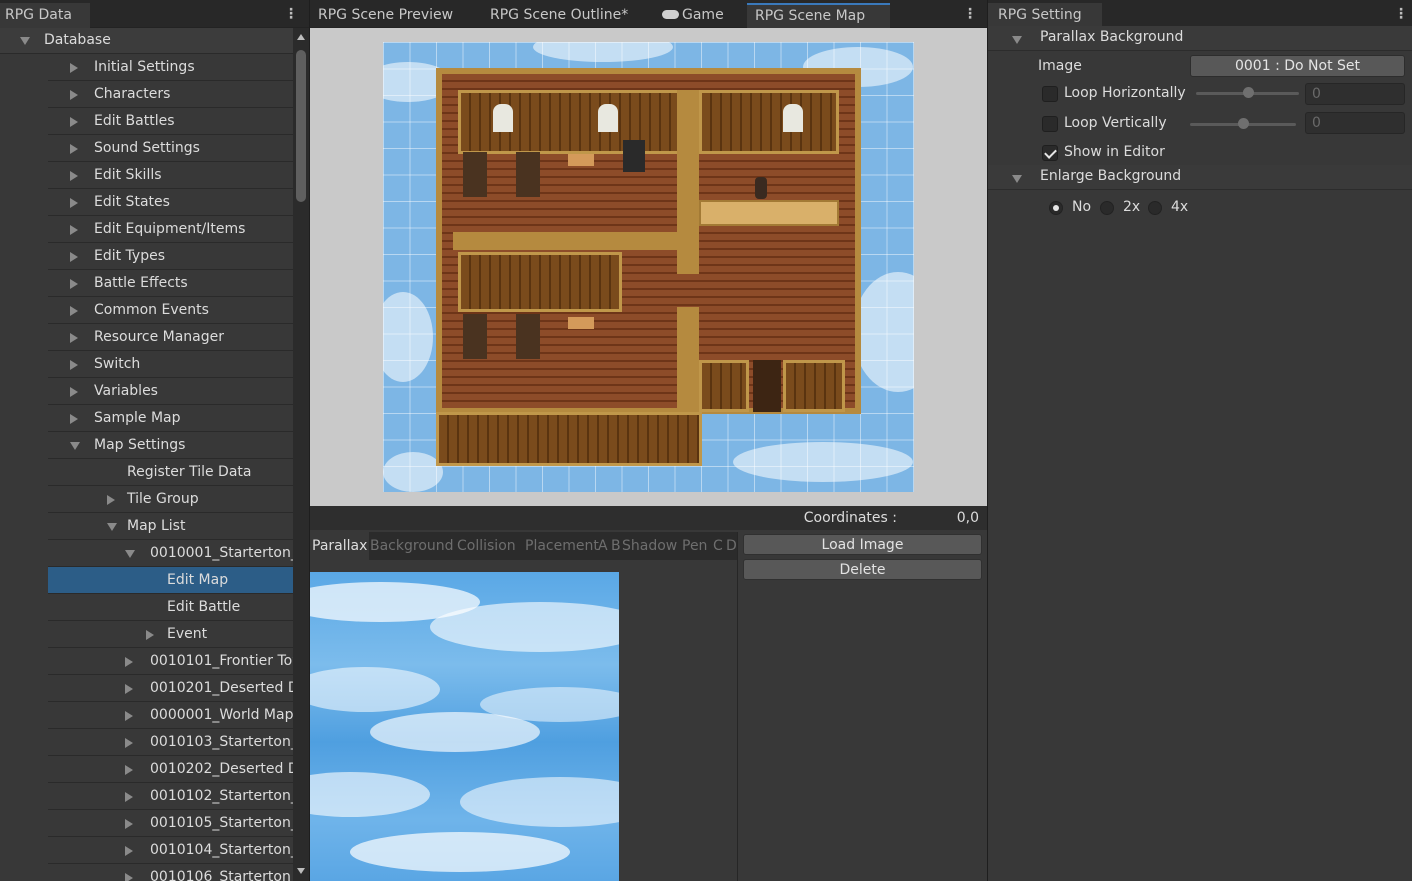 The height and width of the screenshot is (881, 1412). What do you see at coordinates (170, 391) in the screenshot?
I see `tree-item: Variables` at bounding box center [170, 391].